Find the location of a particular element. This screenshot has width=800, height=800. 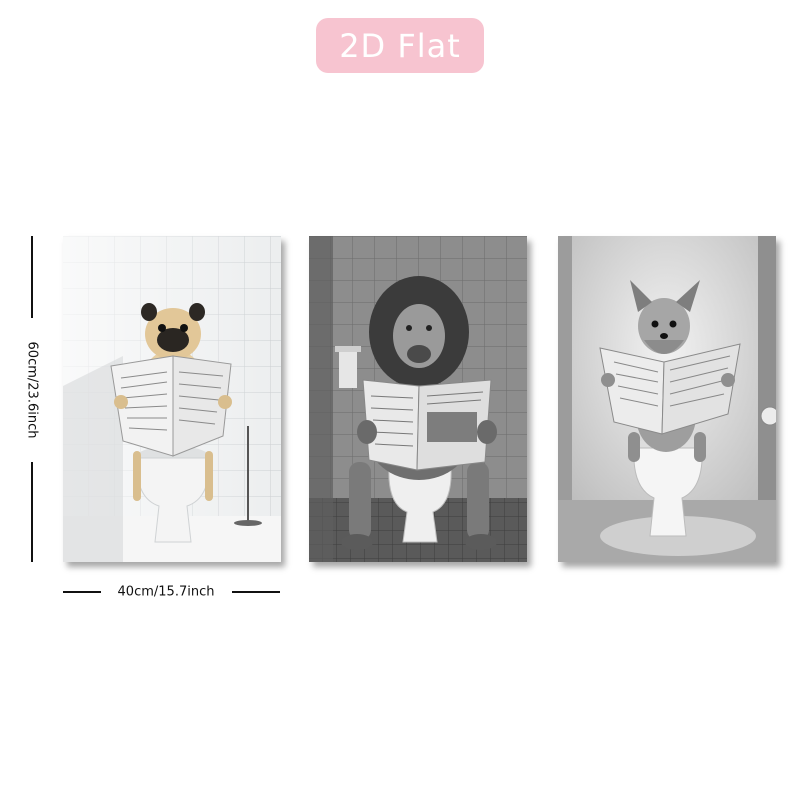

yorkie-artwork is located at coordinates (667, 399).